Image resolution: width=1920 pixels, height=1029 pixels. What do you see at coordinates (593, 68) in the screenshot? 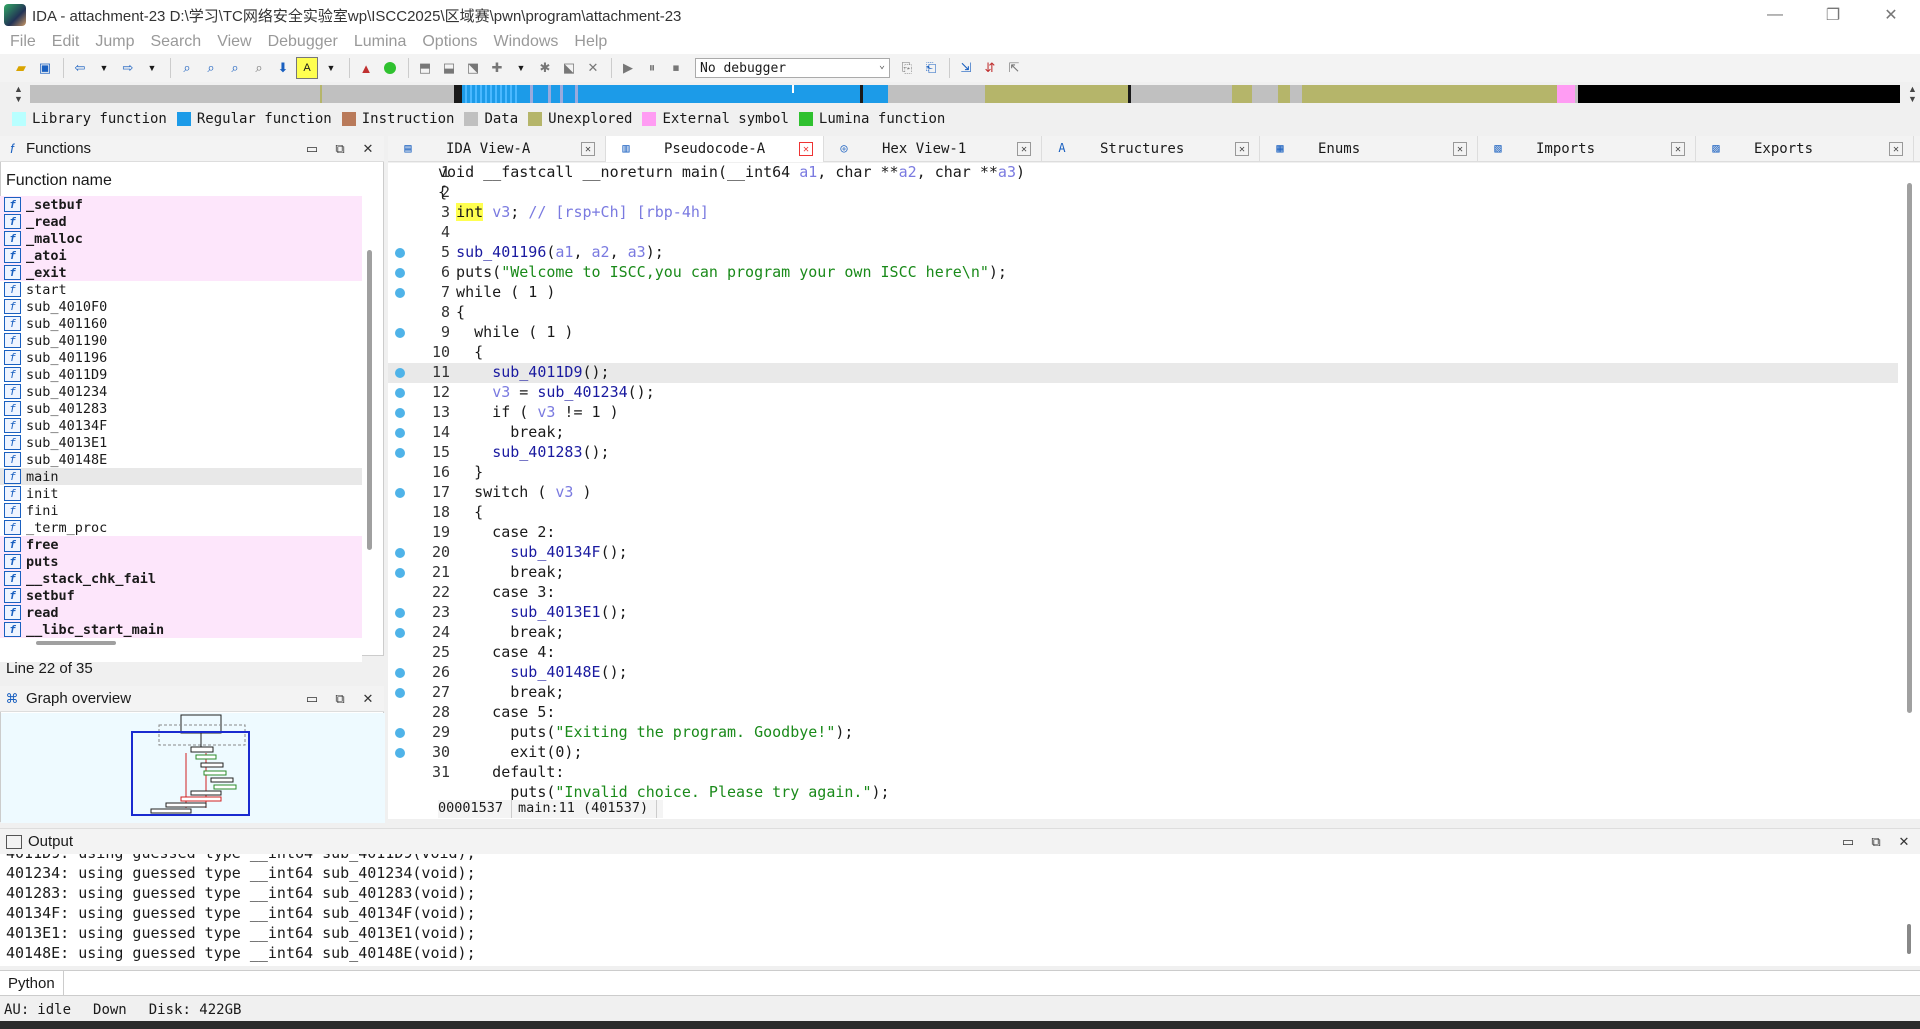
I see `cross-icon: ✕` at bounding box center [593, 68].